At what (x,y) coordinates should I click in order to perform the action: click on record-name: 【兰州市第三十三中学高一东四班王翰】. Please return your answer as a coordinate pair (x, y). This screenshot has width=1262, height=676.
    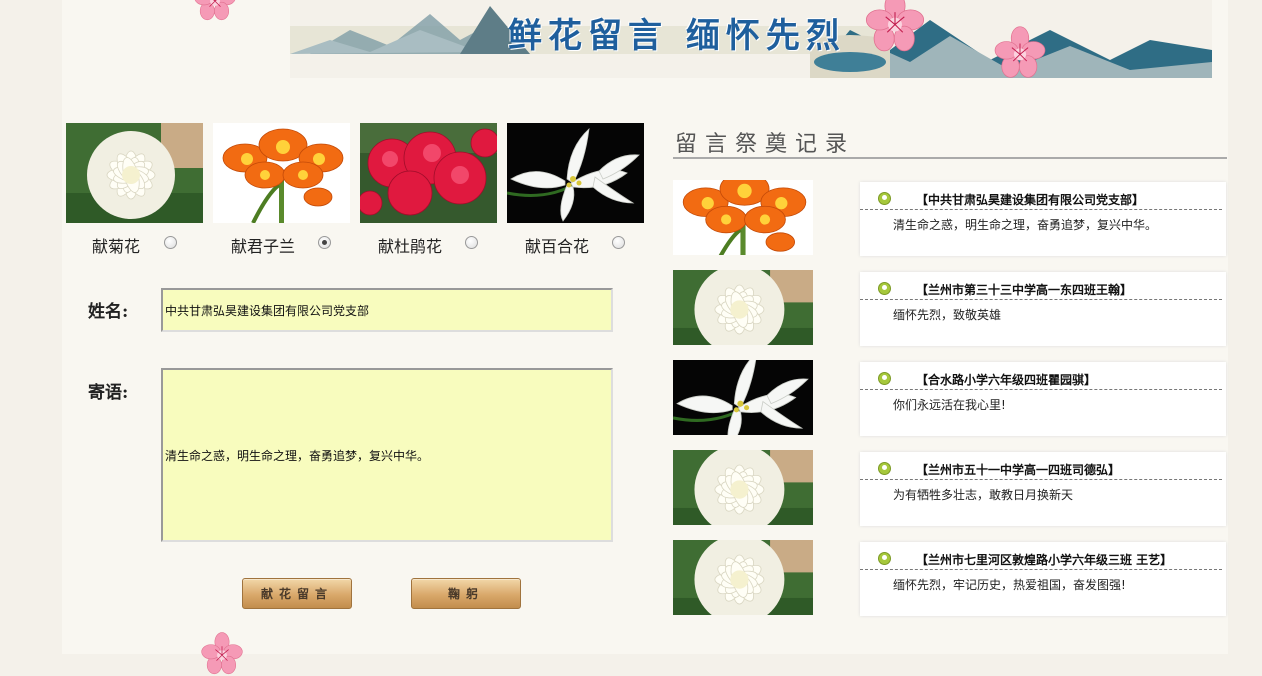
    Looking at the image, I should click on (1024, 290).